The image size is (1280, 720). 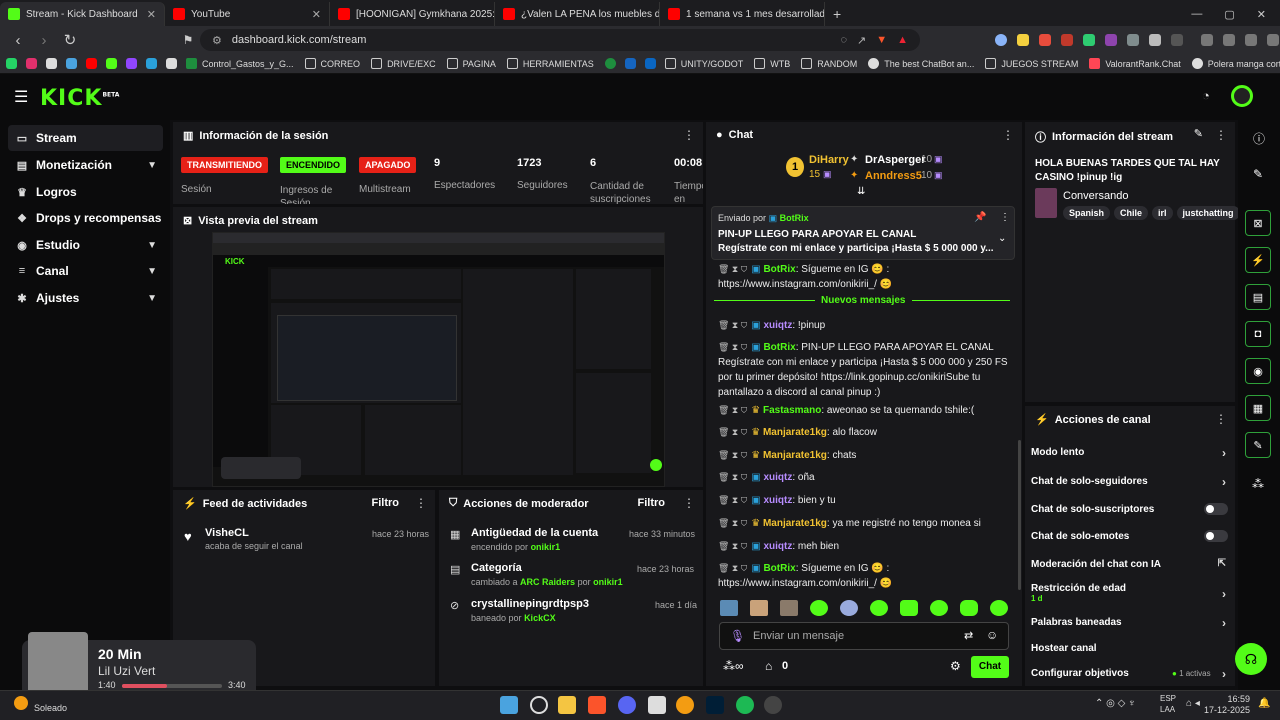 What do you see at coordinates (733, 666) in the screenshot?
I see `community-icon: ⁂∞` at bounding box center [733, 666].